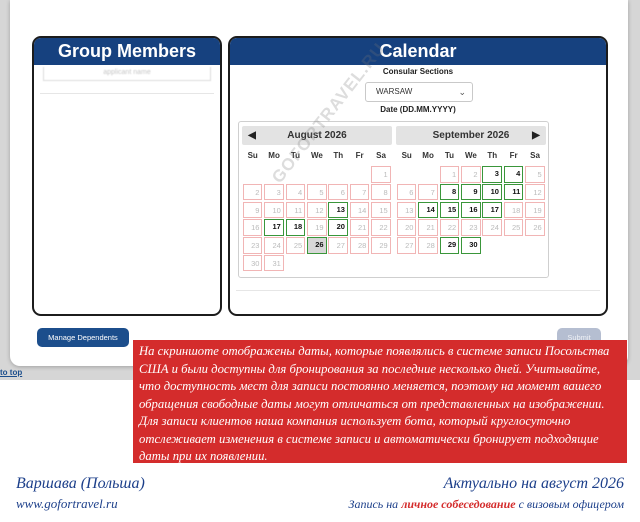  What do you see at coordinates (381, 192) in the screenshot?
I see `unavailable-day: 8` at bounding box center [381, 192].